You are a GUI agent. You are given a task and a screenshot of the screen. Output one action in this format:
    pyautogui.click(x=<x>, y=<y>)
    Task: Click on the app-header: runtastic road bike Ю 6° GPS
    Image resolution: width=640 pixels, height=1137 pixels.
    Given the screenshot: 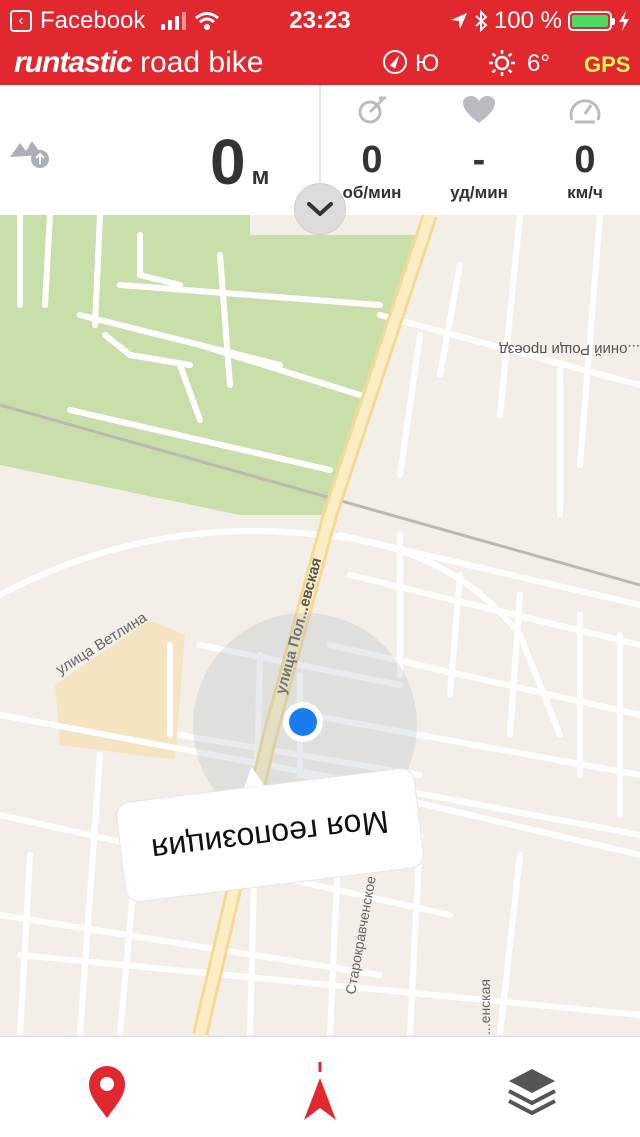 What is the action you would take?
    pyautogui.click(x=320, y=62)
    